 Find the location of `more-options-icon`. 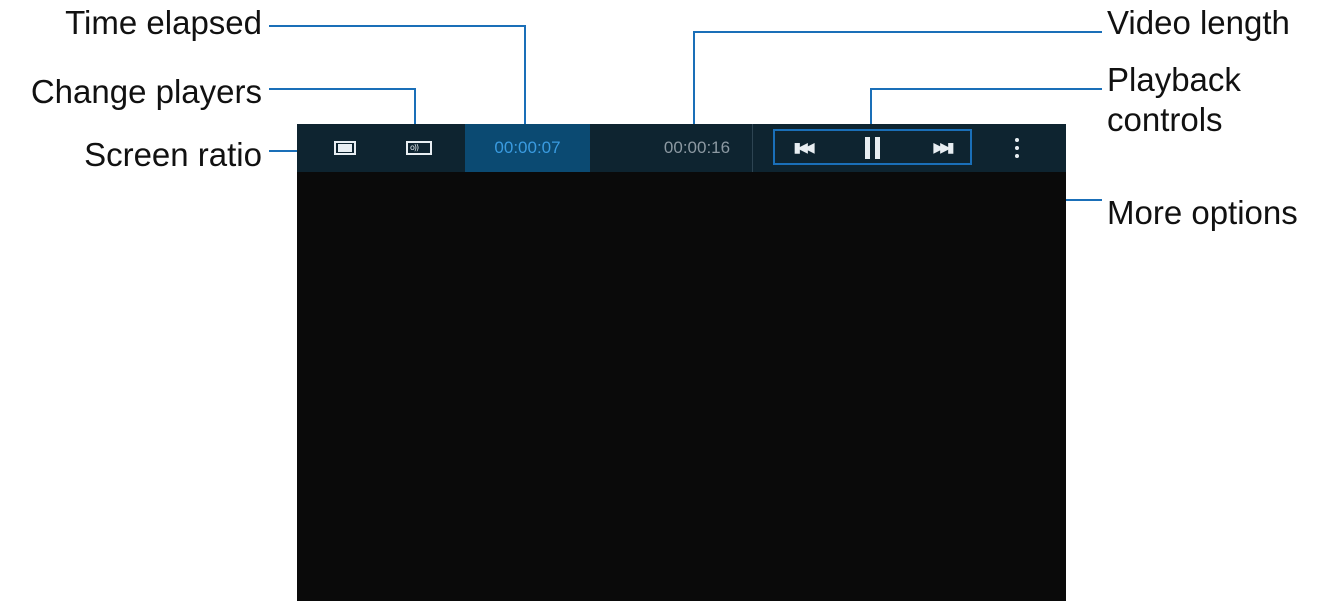

more-options-icon is located at coordinates (1017, 148).